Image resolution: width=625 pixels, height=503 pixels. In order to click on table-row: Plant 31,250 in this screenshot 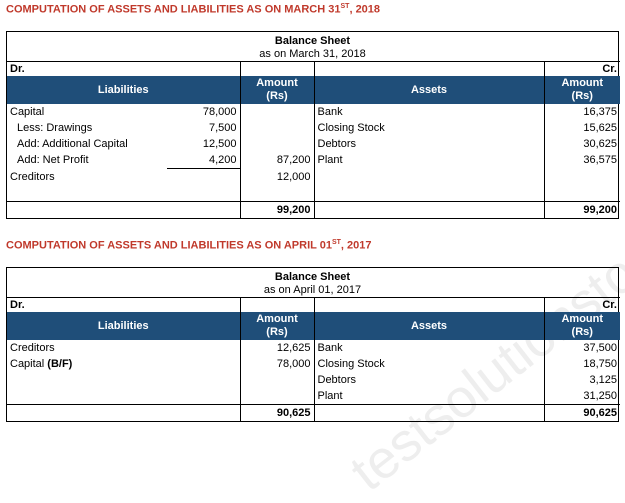, I will do `click(313, 396)`.